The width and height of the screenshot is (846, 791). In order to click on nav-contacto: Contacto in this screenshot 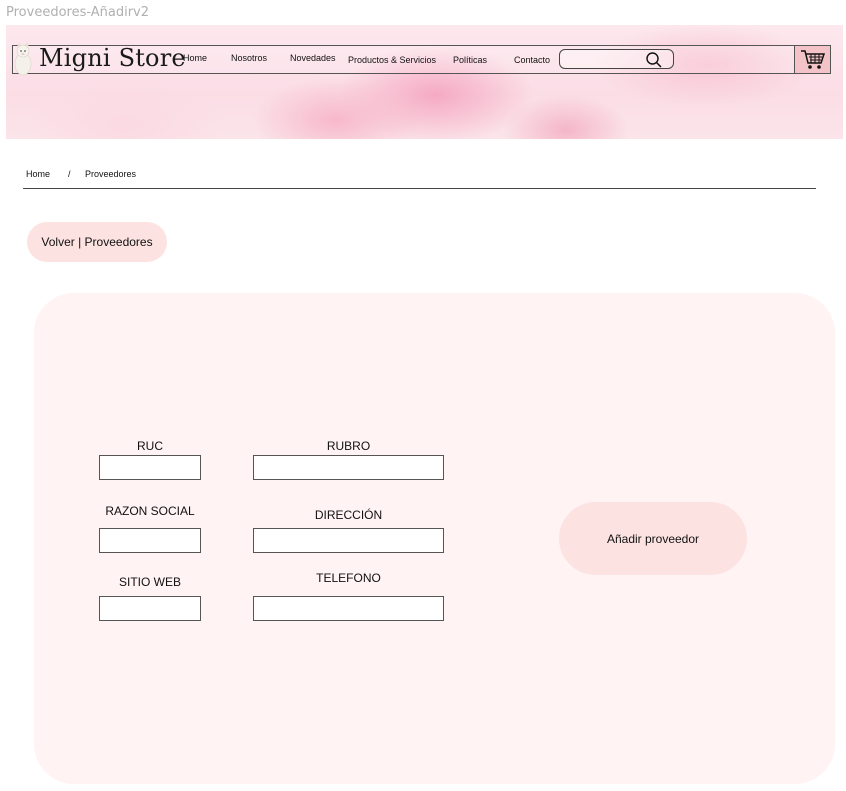, I will do `click(532, 60)`.